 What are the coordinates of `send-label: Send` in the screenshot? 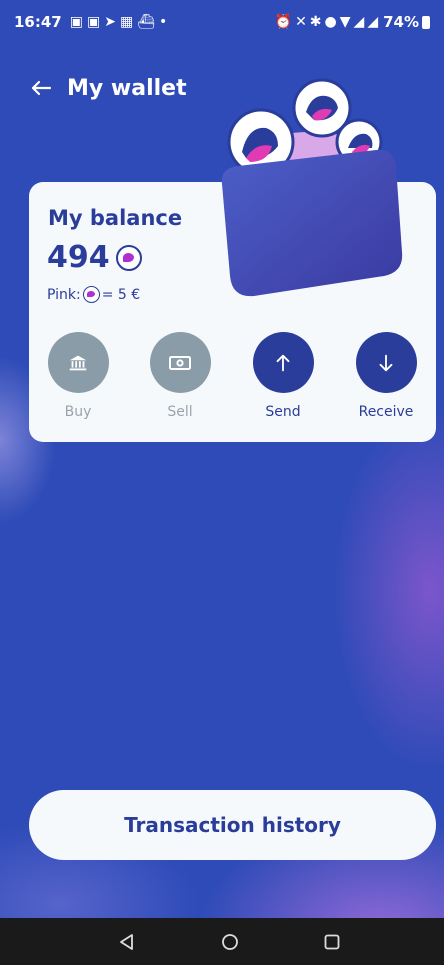 It's located at (283, 412).